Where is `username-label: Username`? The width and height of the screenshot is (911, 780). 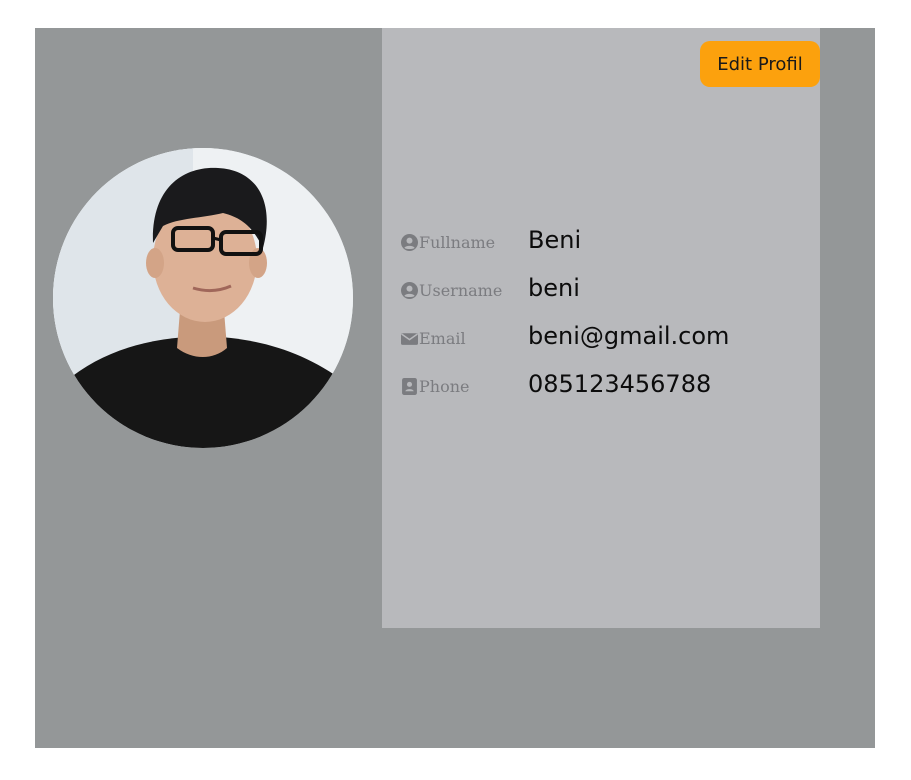
username-label: Username is located at coordinates (461, 290).